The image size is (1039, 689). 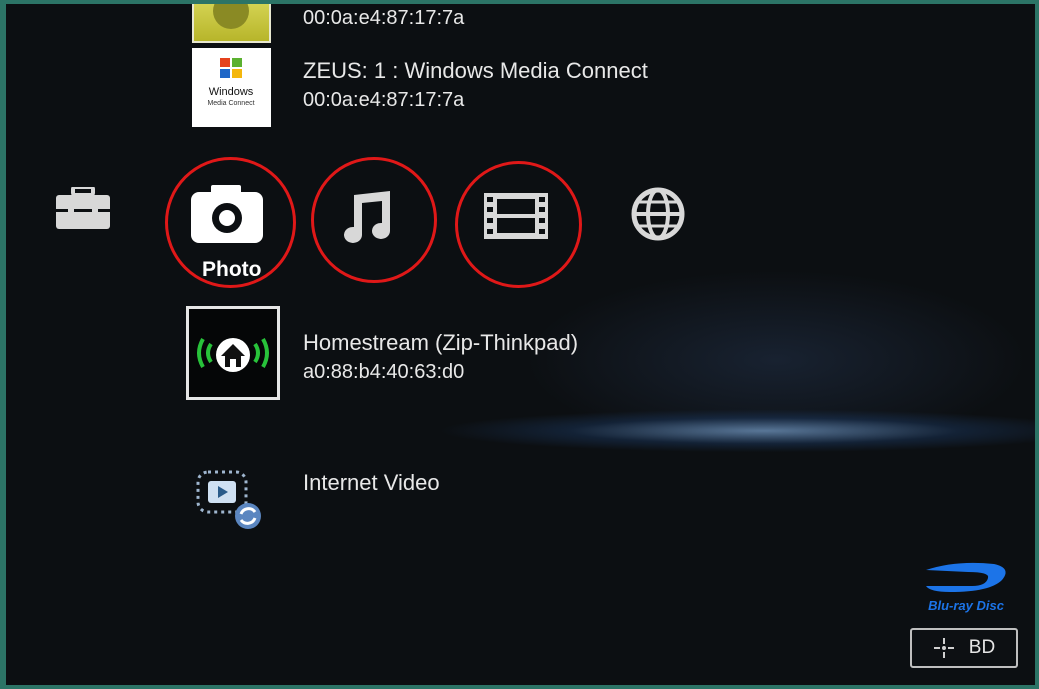 What do you see at coordinates (384, 372) in the screenshot?
I see `device-mac: a0:88:b4:40:63:d0` at bounding box center [384, 372].